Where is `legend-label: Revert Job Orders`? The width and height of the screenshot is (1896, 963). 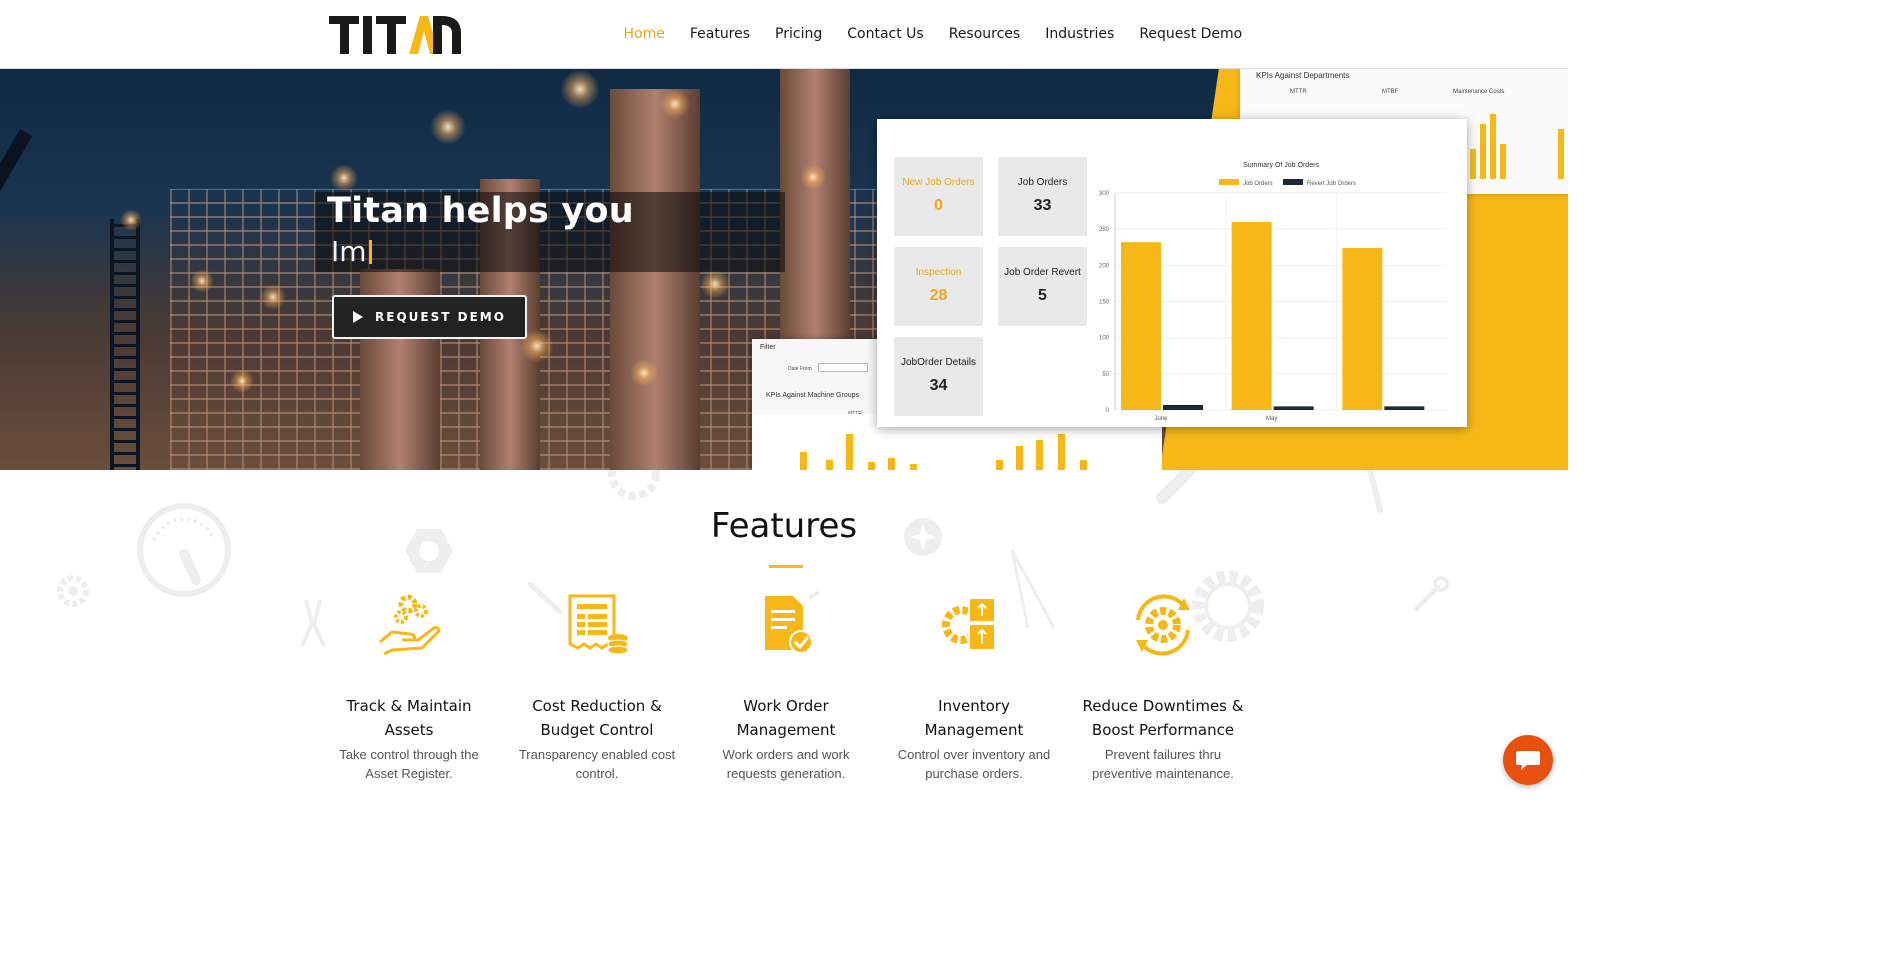
legend-label: Revert Job Orders is located at coordinates (1331, 184).